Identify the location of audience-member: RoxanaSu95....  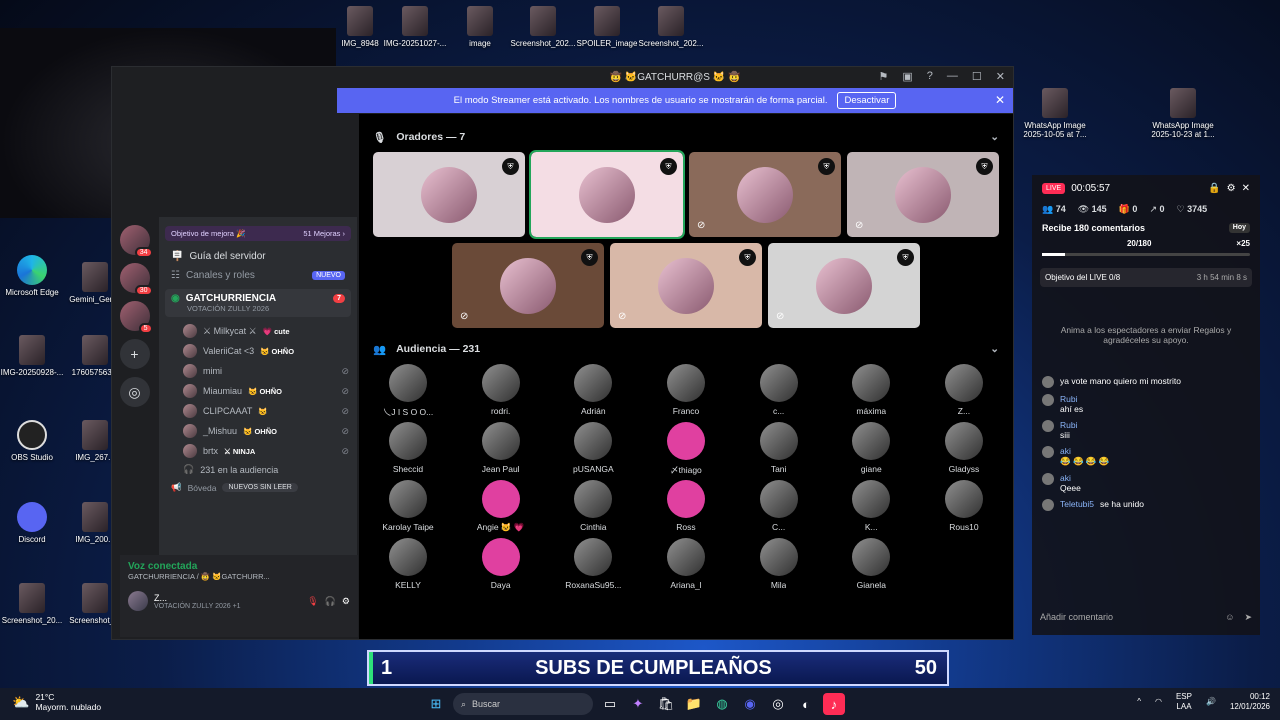
(593, 564).